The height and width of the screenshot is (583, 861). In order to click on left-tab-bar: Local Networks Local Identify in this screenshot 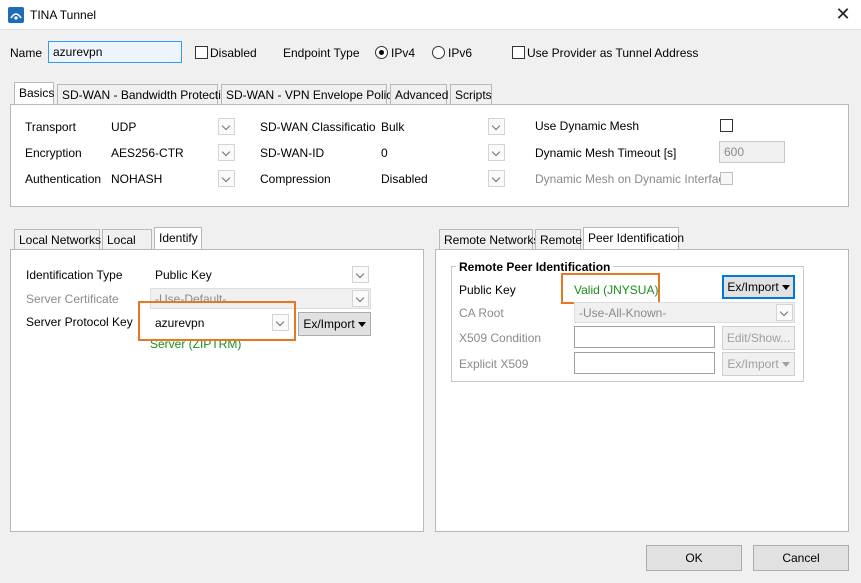, I will do `click(219, 238)`.